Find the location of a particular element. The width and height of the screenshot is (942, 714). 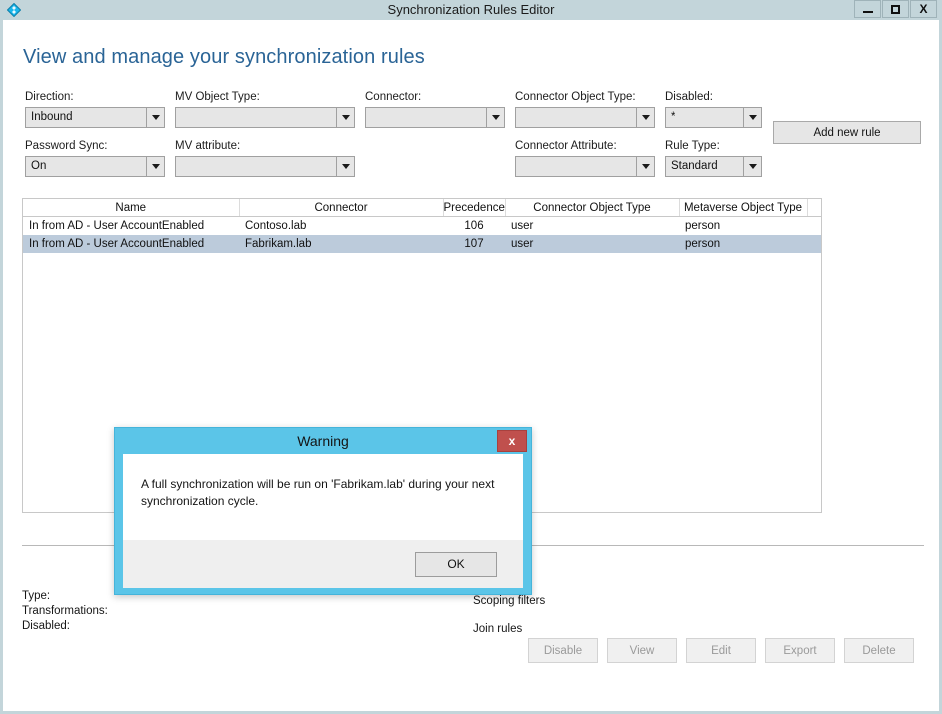

minimize-icon is located at coordinates (867, 11).